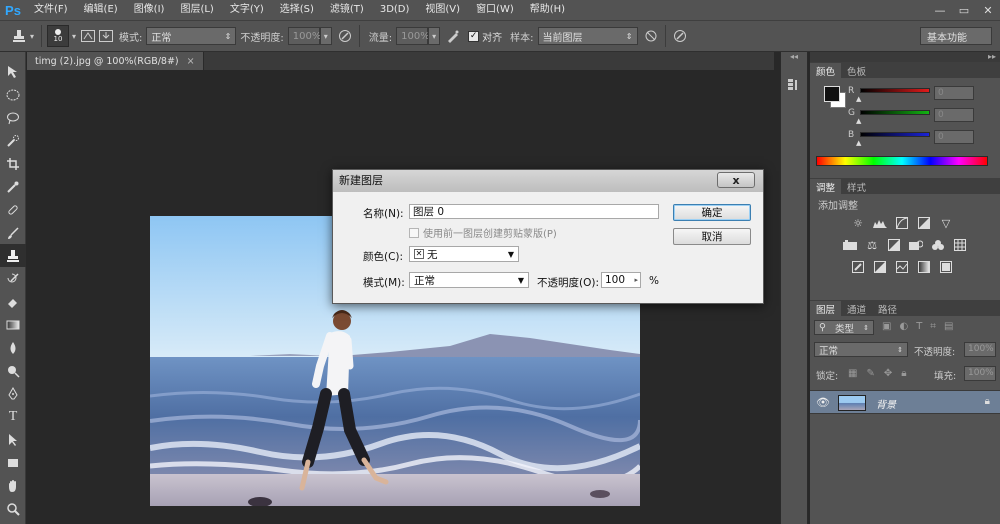  What do you see at coordinates (856, 70) in the screenshot?
I see `tab-swatches: 色板` at bounding box center [856, 70].